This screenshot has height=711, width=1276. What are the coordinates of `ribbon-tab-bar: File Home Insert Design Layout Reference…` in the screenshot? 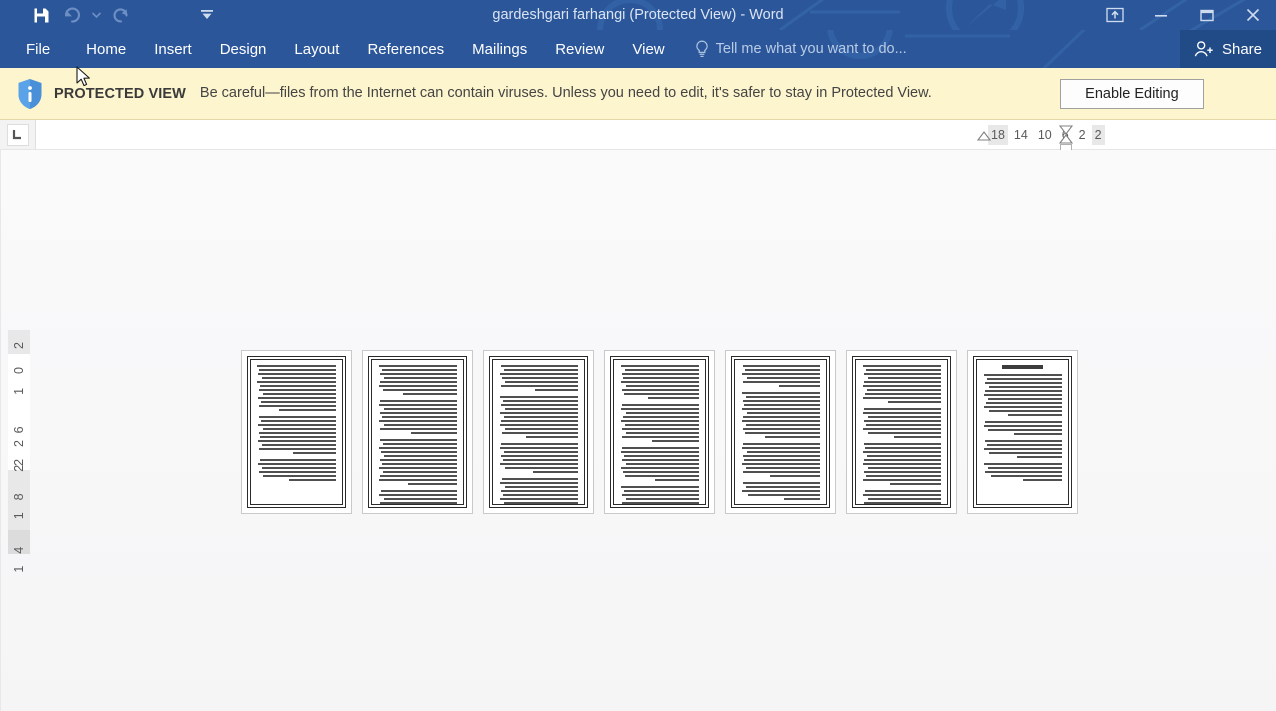 It's located at (638, 49).